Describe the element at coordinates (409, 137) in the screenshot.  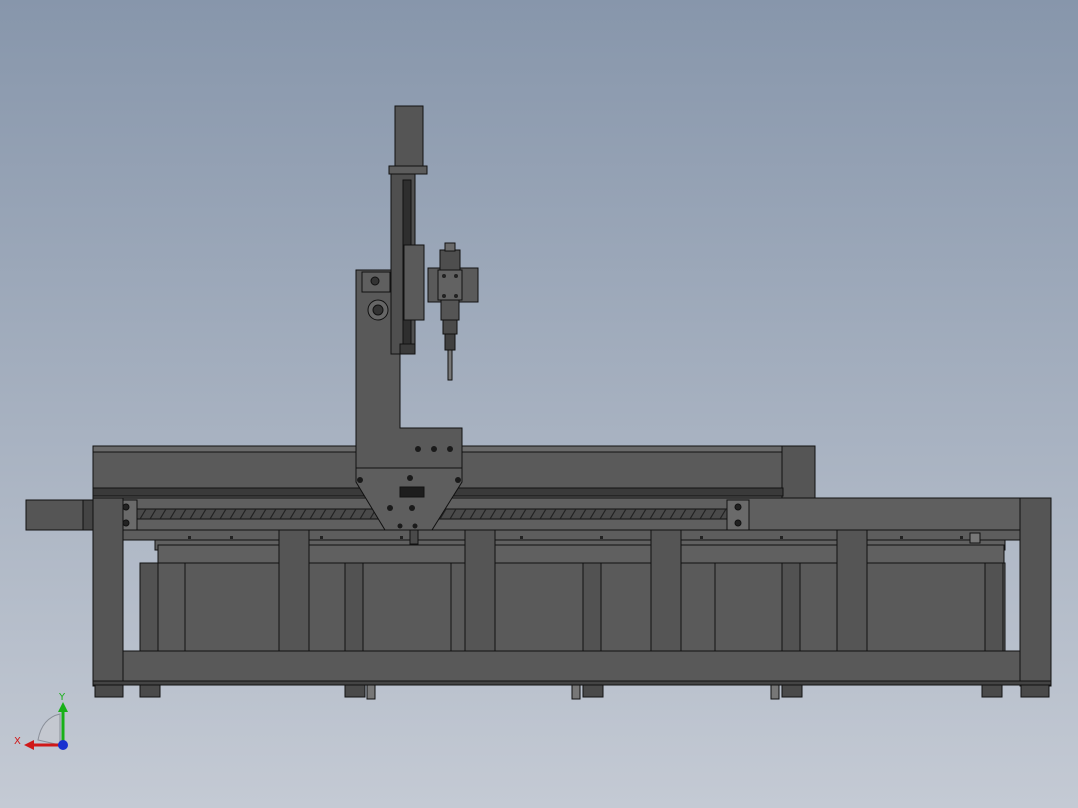
I see `z-axis-motor` at that location.